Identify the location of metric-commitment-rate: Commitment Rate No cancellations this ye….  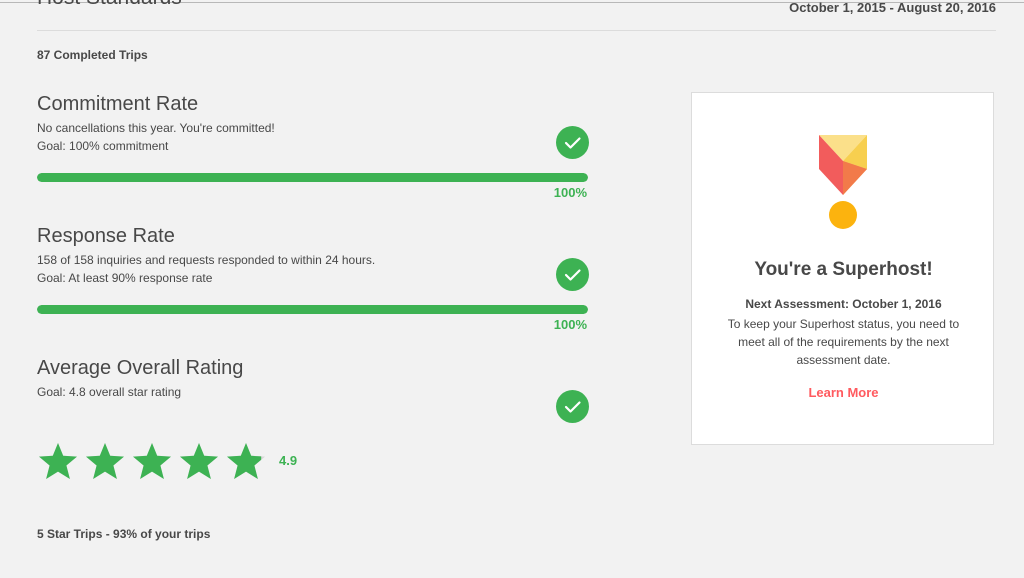
(313, 146).